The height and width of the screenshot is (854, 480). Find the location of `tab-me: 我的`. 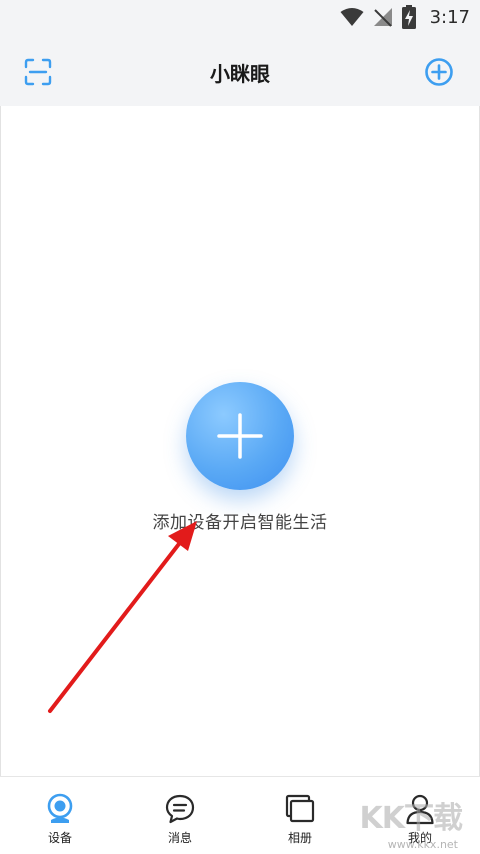

tab-me: 我的 is located at coordinates (420, 815).